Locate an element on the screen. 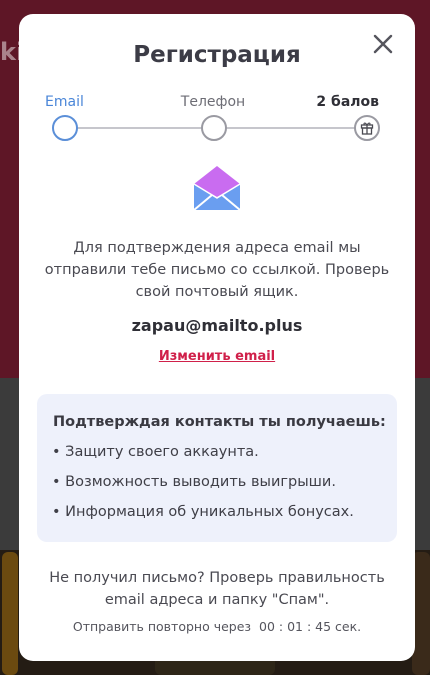 This screenshot has width=430, height=675. resend-timer-unit: сек. is located at coordinates (348, 626).